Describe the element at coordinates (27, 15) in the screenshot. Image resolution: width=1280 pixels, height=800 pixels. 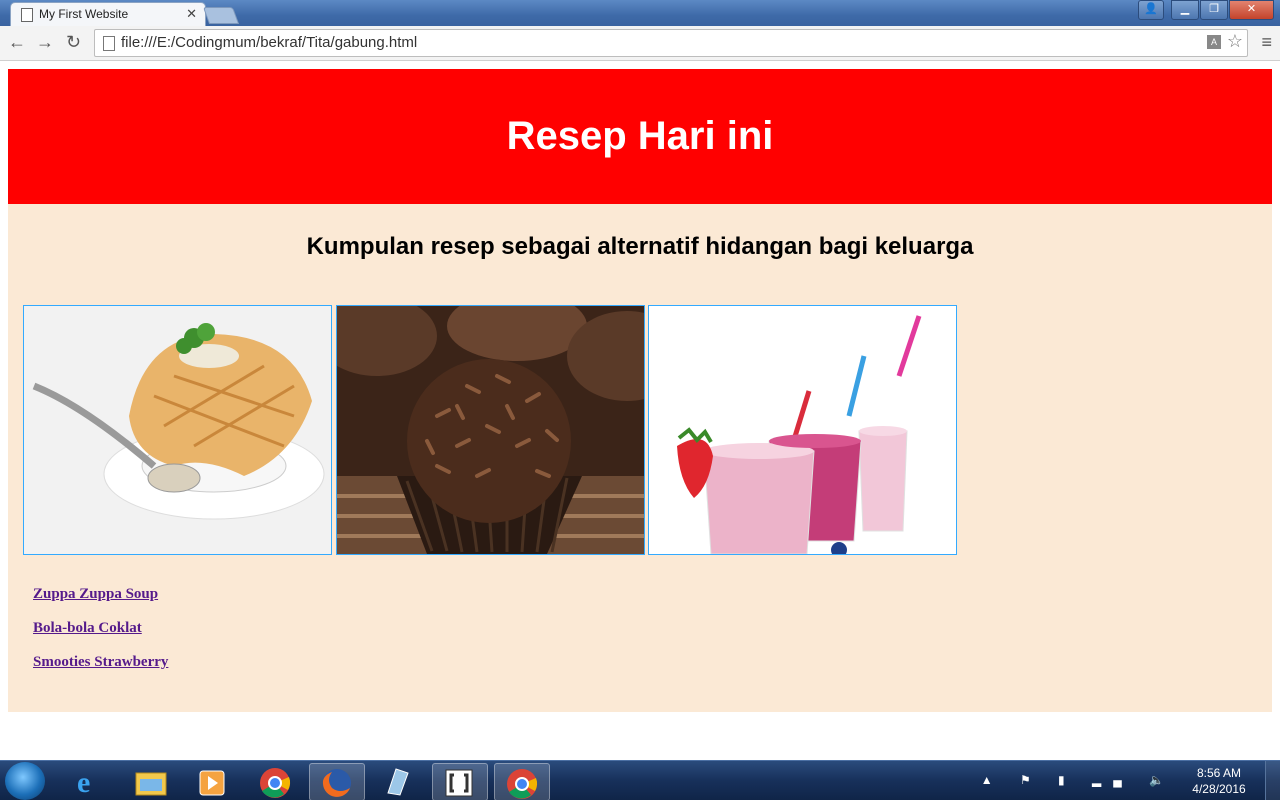
I see `page-icon` at that location.